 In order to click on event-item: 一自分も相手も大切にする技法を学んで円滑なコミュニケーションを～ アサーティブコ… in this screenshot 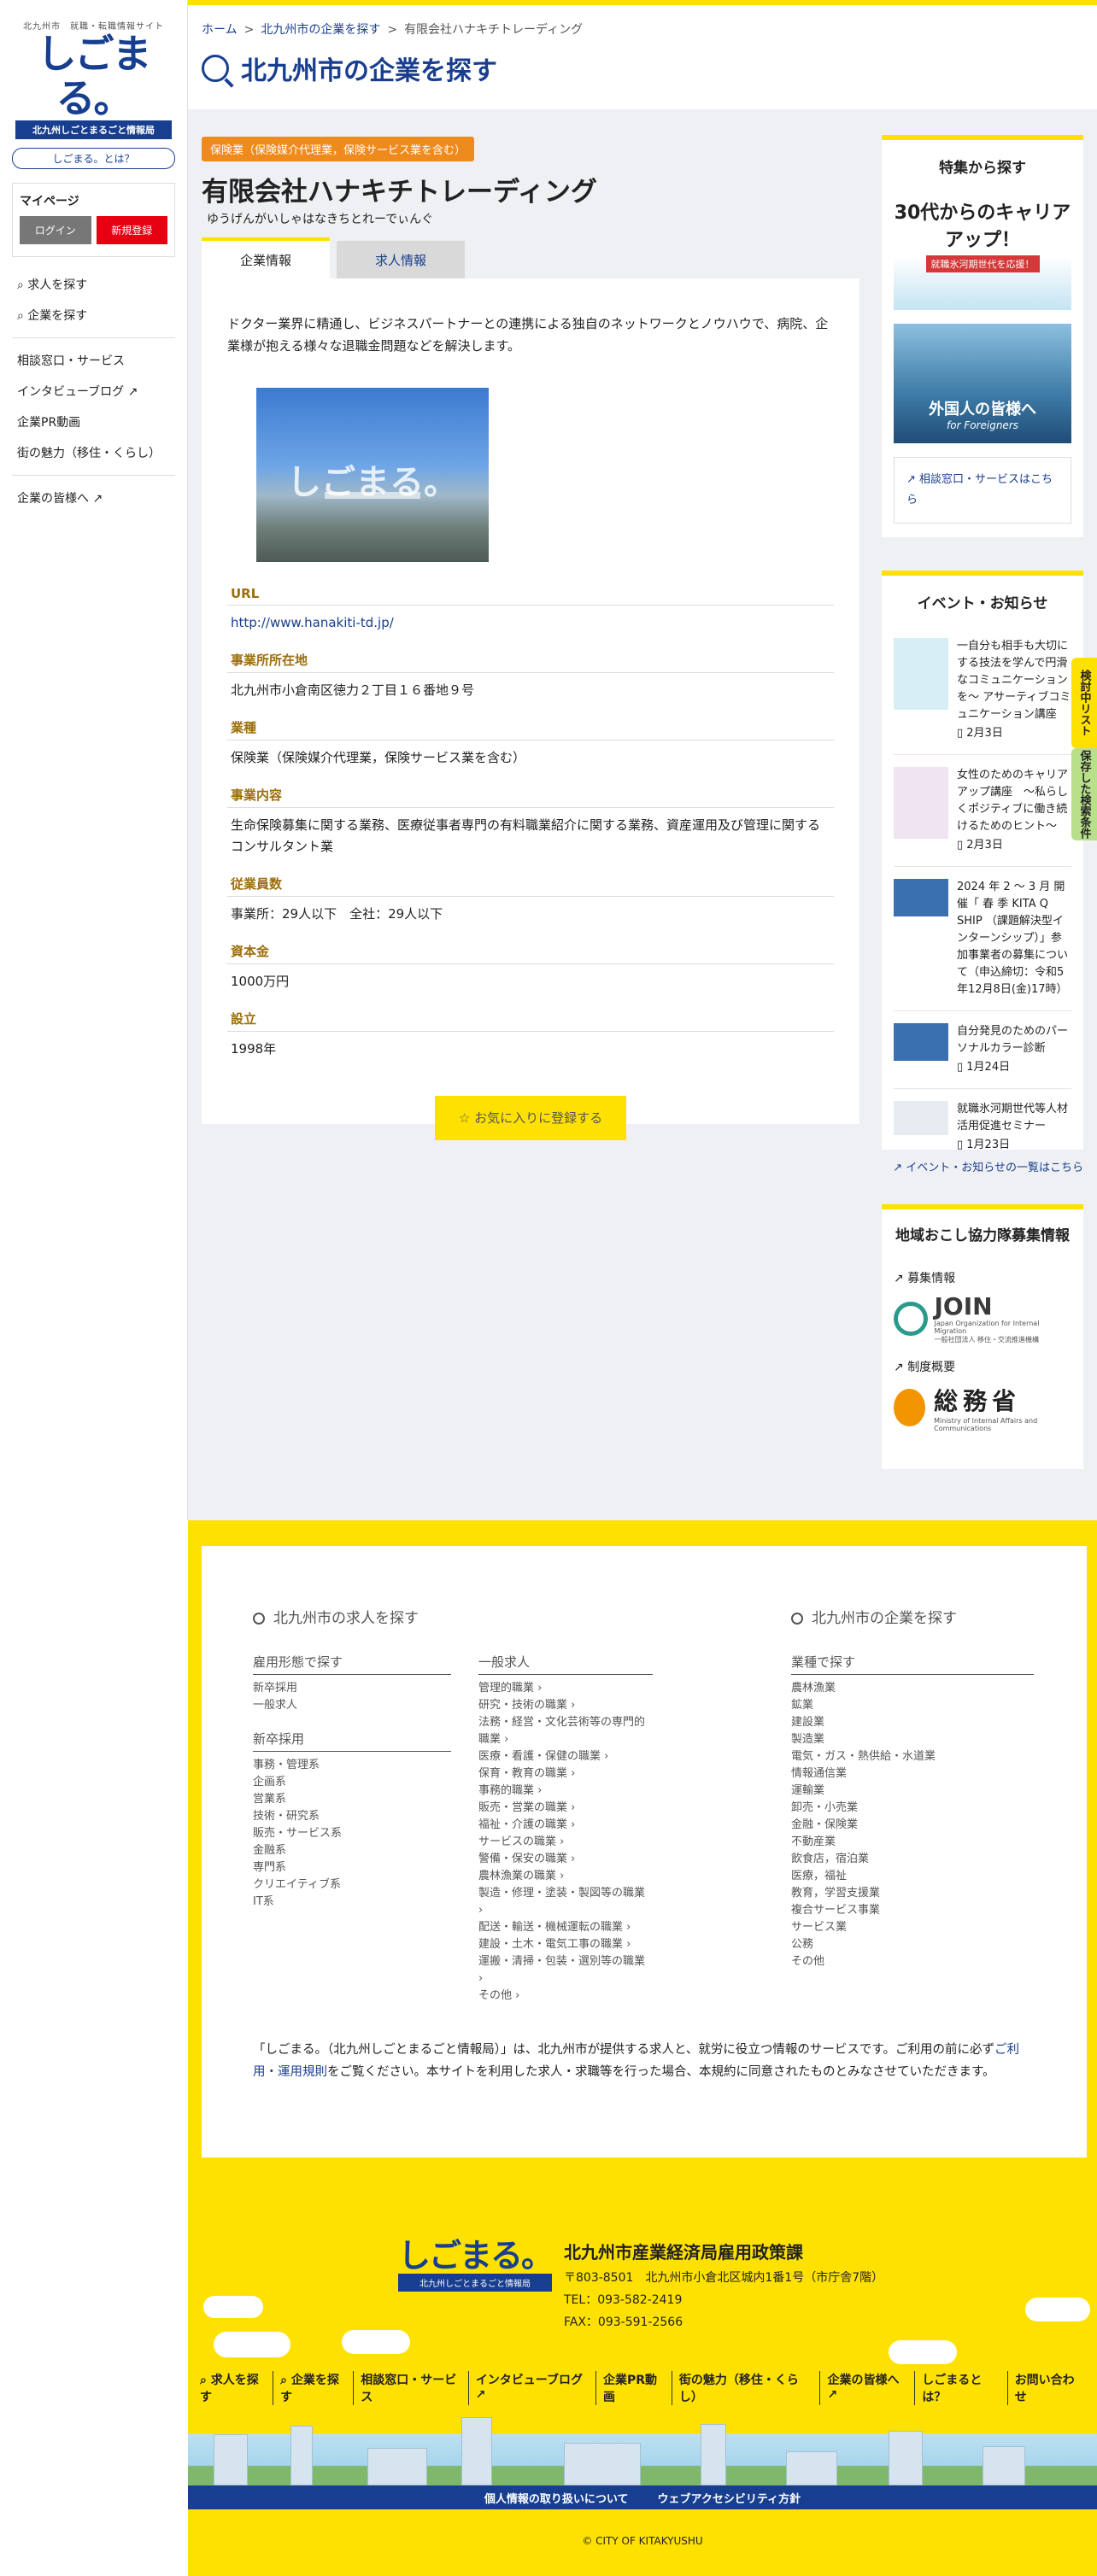, I will do `click(982, 690)`.